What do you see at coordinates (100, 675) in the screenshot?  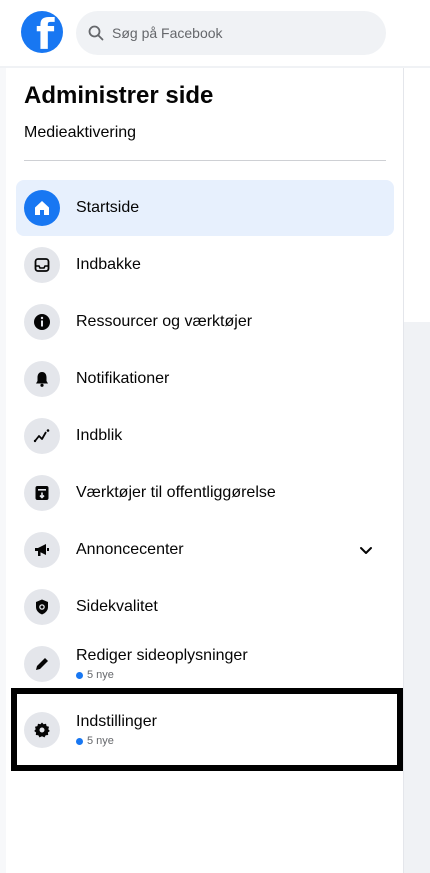 I see `badge-text: 5 nye` at bounding box center [100, 675].